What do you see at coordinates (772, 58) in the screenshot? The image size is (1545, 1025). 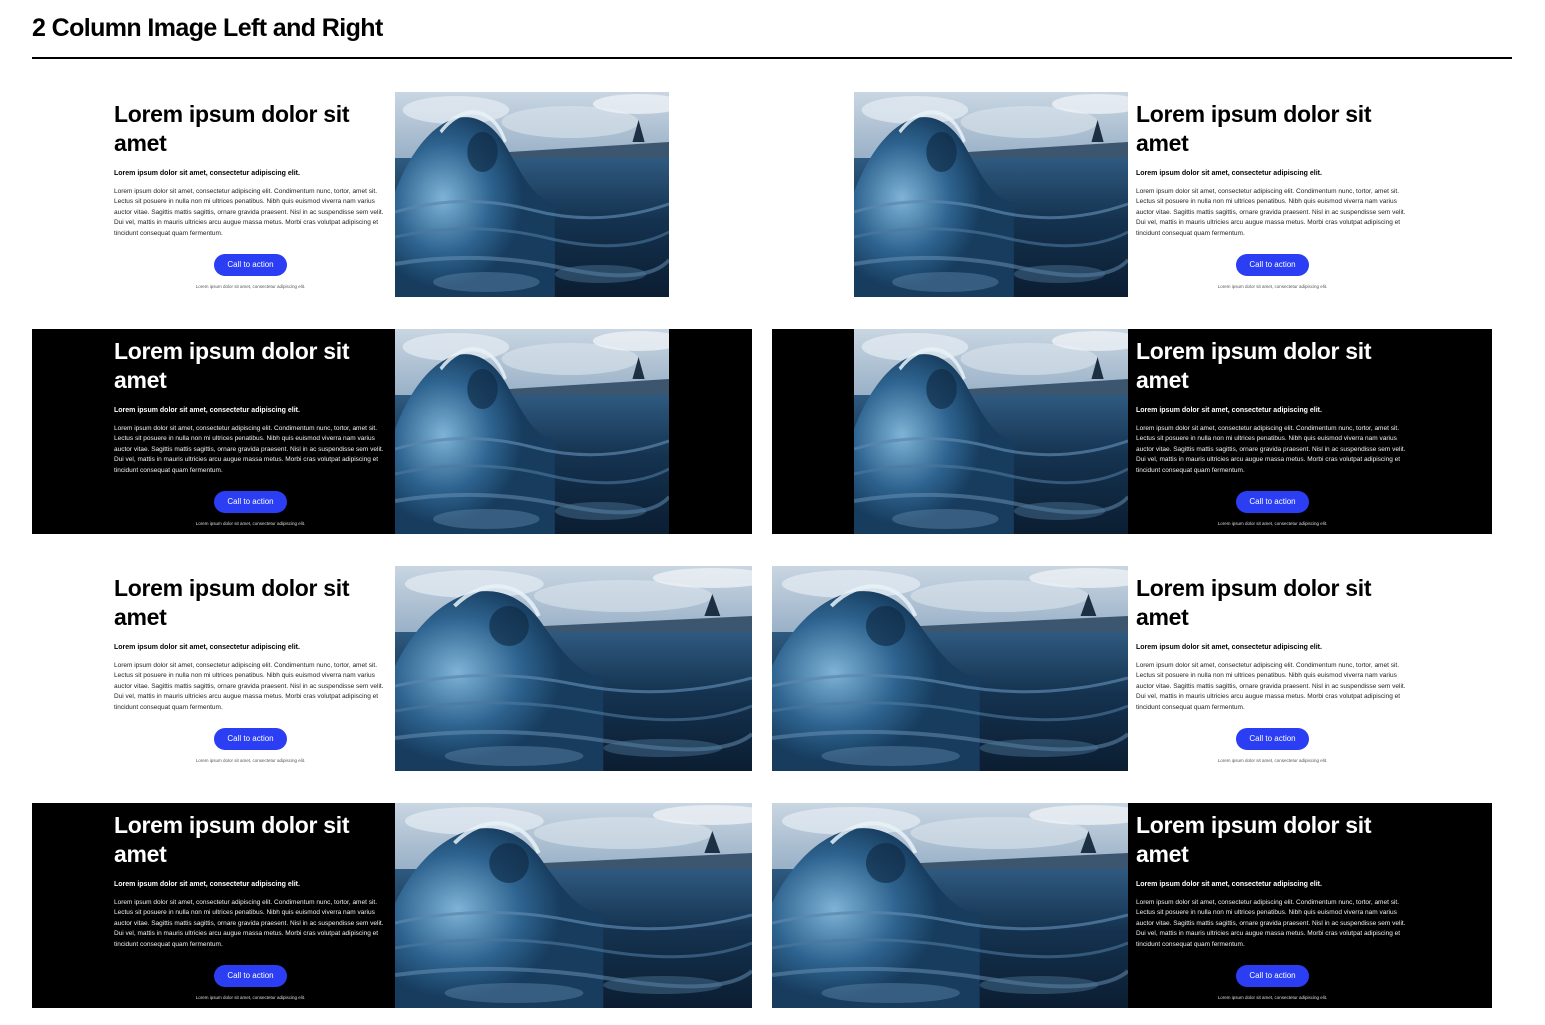 I see `title-divider` at bounding box center [772, 58].